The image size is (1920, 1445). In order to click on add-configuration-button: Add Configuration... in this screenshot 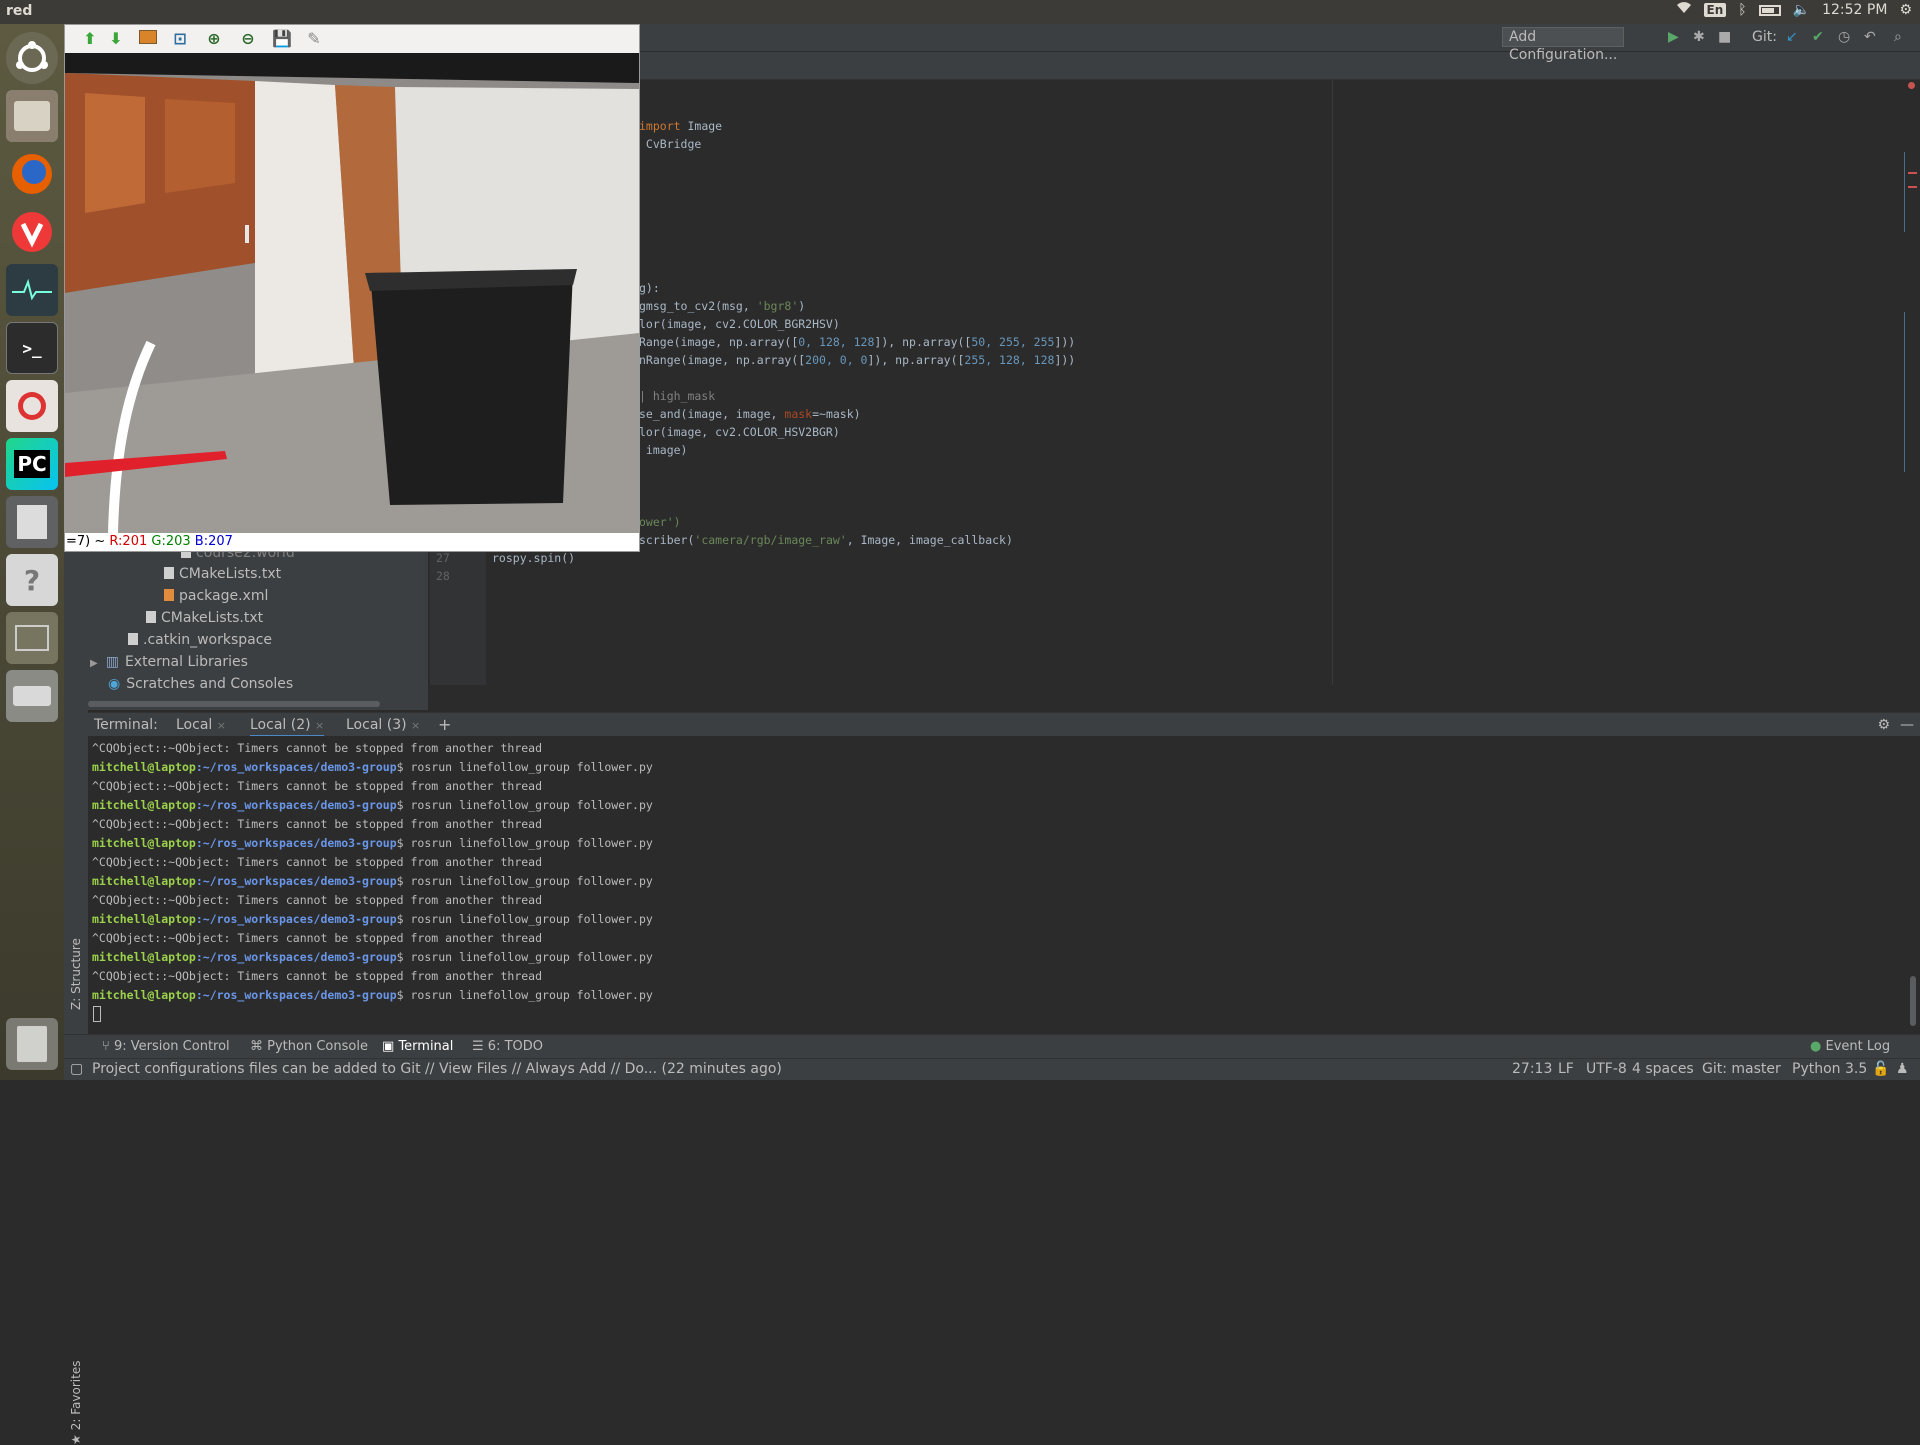, I will do `click(1563, 45)`.